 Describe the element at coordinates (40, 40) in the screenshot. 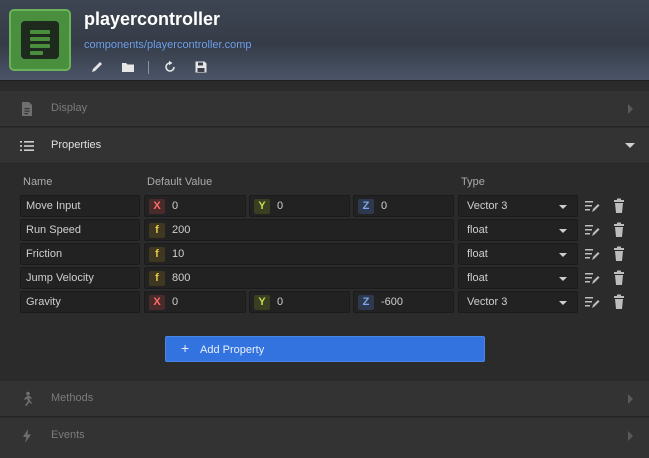

I see `component-logo-icon` at that location.